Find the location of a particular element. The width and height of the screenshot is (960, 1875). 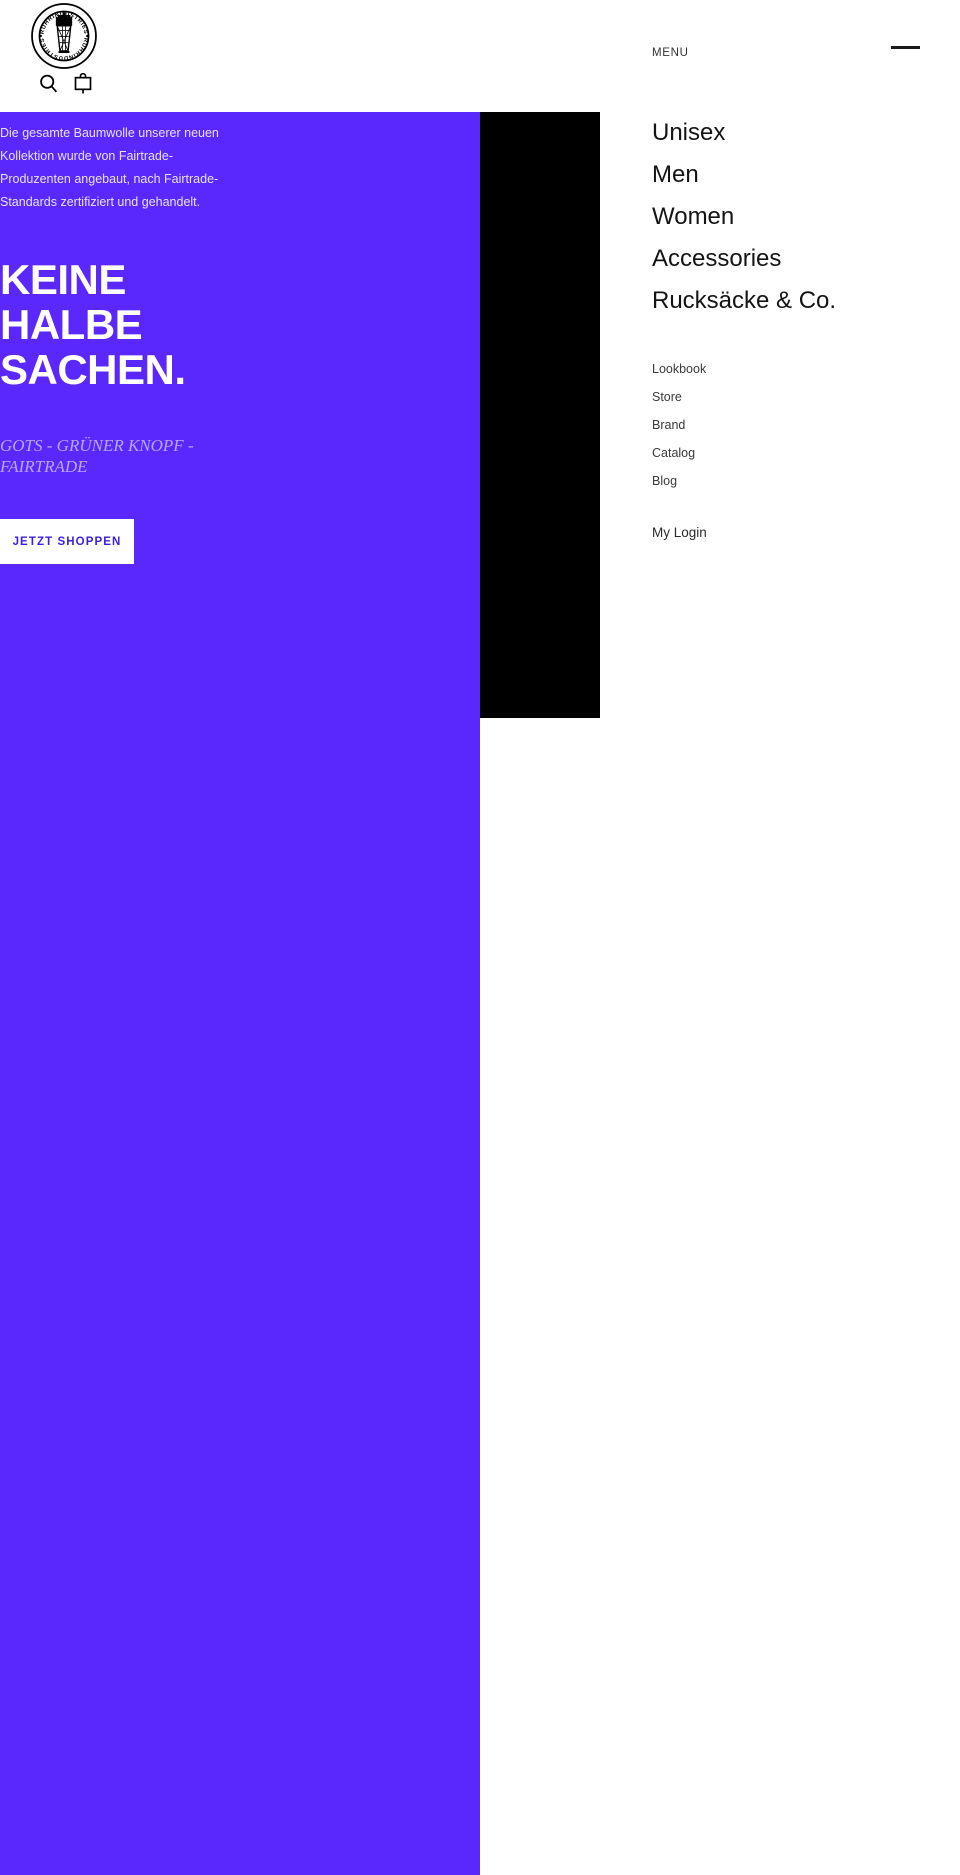

nav-item-accessories: Accessories is located at coordinates (744, 259).